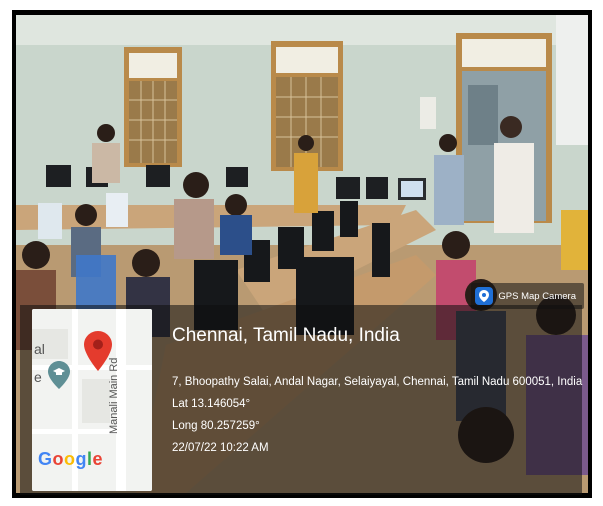  What do you see at coordinates (92, 400) in the screenshot?
I see `mini-map: al e Manali Main Rd Google` at bounding box center [92, 400].